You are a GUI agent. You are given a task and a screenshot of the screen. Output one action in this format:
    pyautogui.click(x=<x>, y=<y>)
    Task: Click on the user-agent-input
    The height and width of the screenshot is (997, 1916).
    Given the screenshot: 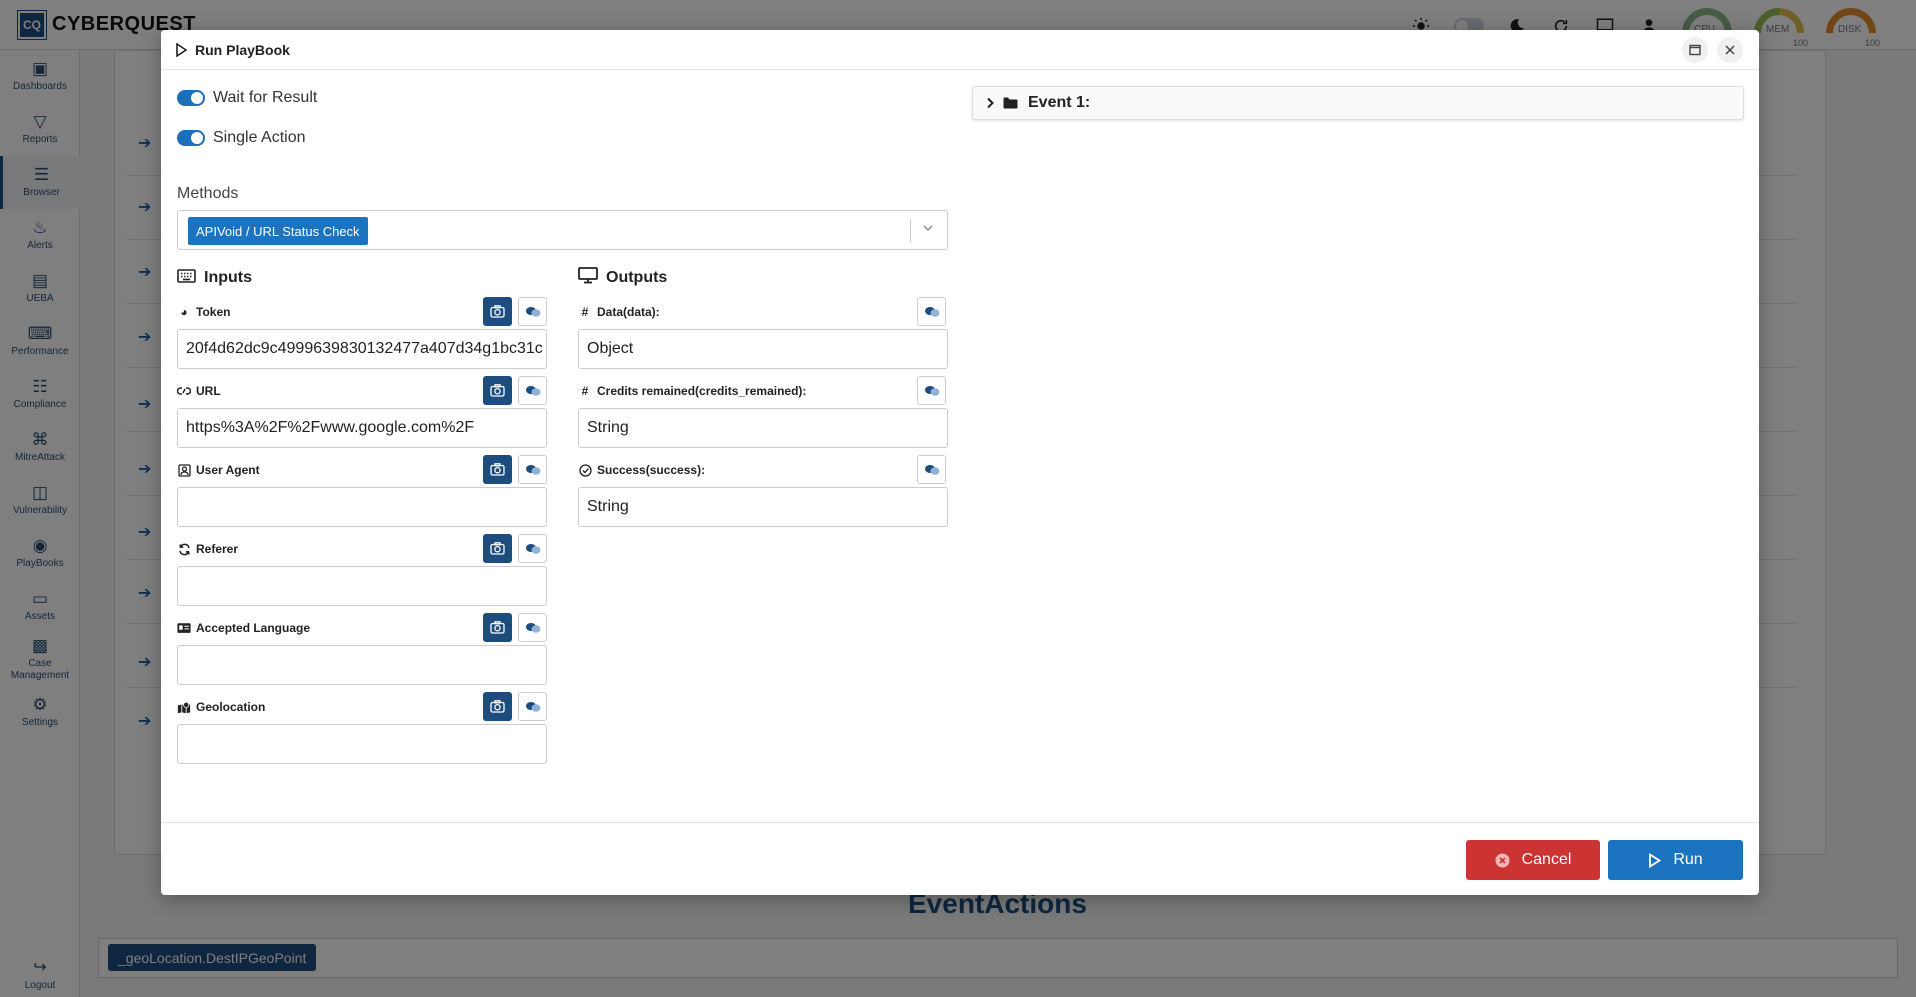 What is the action you would take?
    pyautogui.click(x=362, y=507)
    